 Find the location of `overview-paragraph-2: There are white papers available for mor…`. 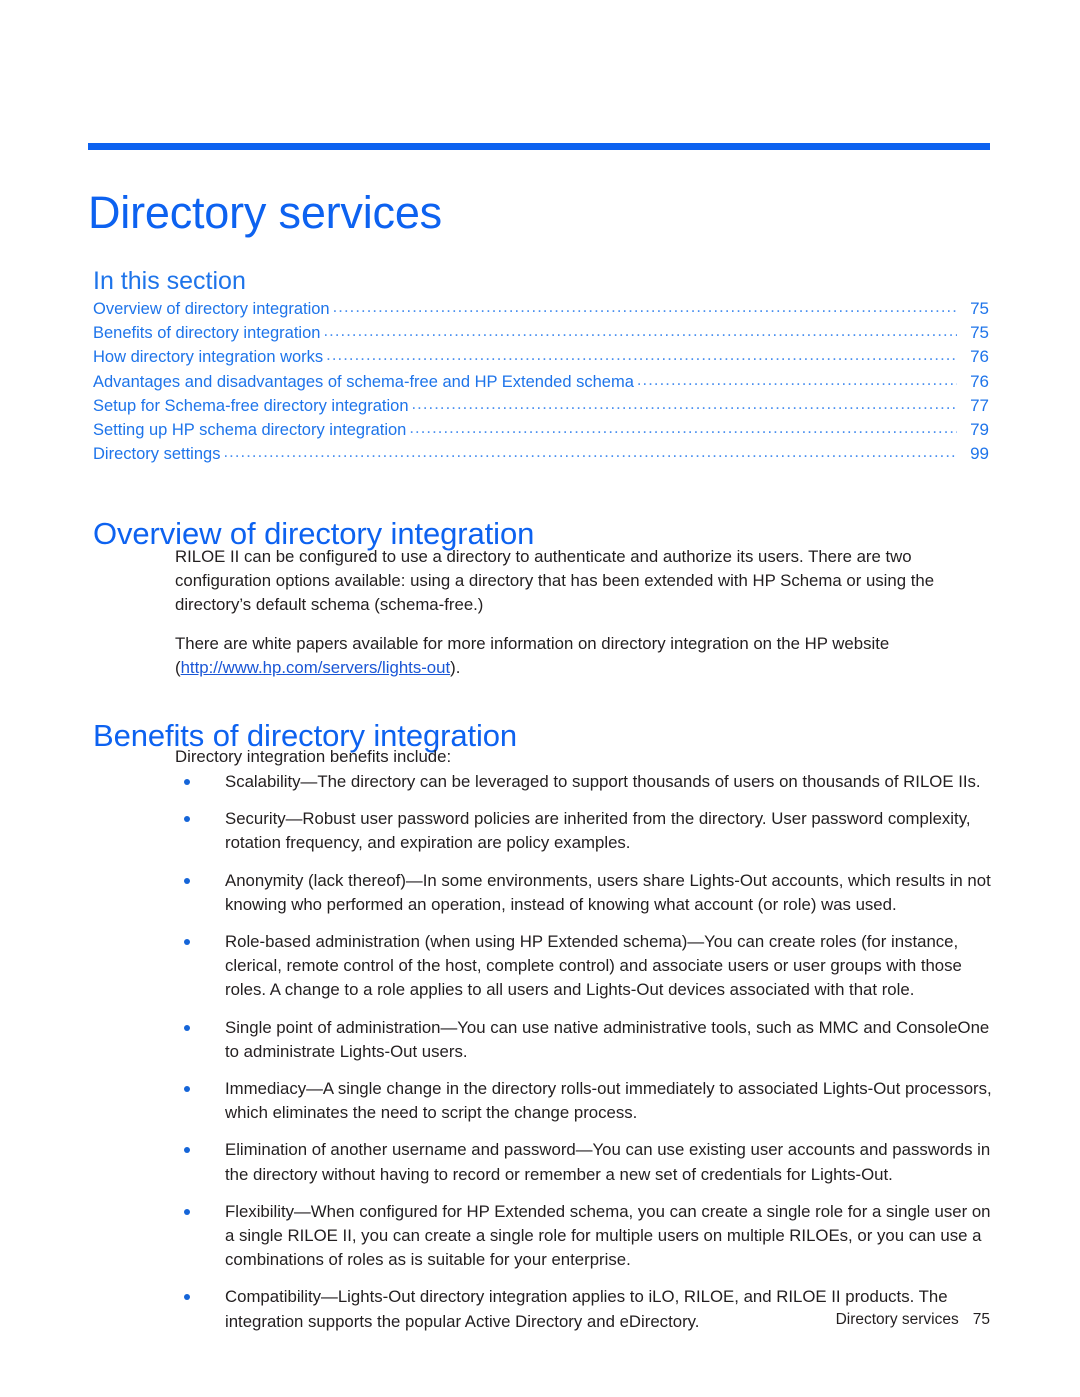

overview-paragraph-2: There are white papers available for mor… is located at coordinates (584, 656).